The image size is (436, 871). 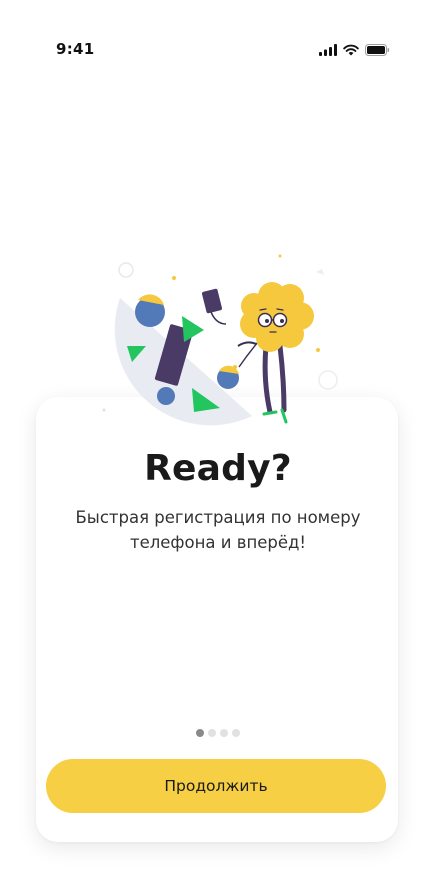 What do you see at coordinates (75, 49) in the screenshot?
I see `status-time: 9:41` at bounding box center [75, 49].